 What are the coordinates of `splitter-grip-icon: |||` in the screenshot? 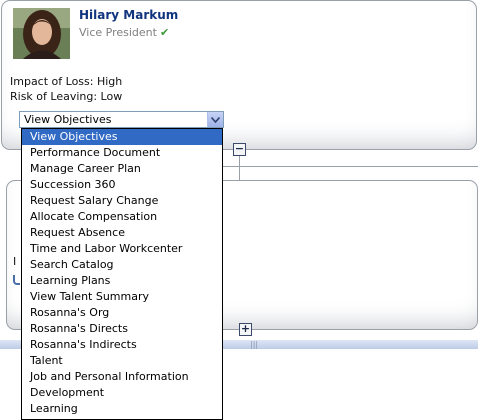 It's located at (254, 344).